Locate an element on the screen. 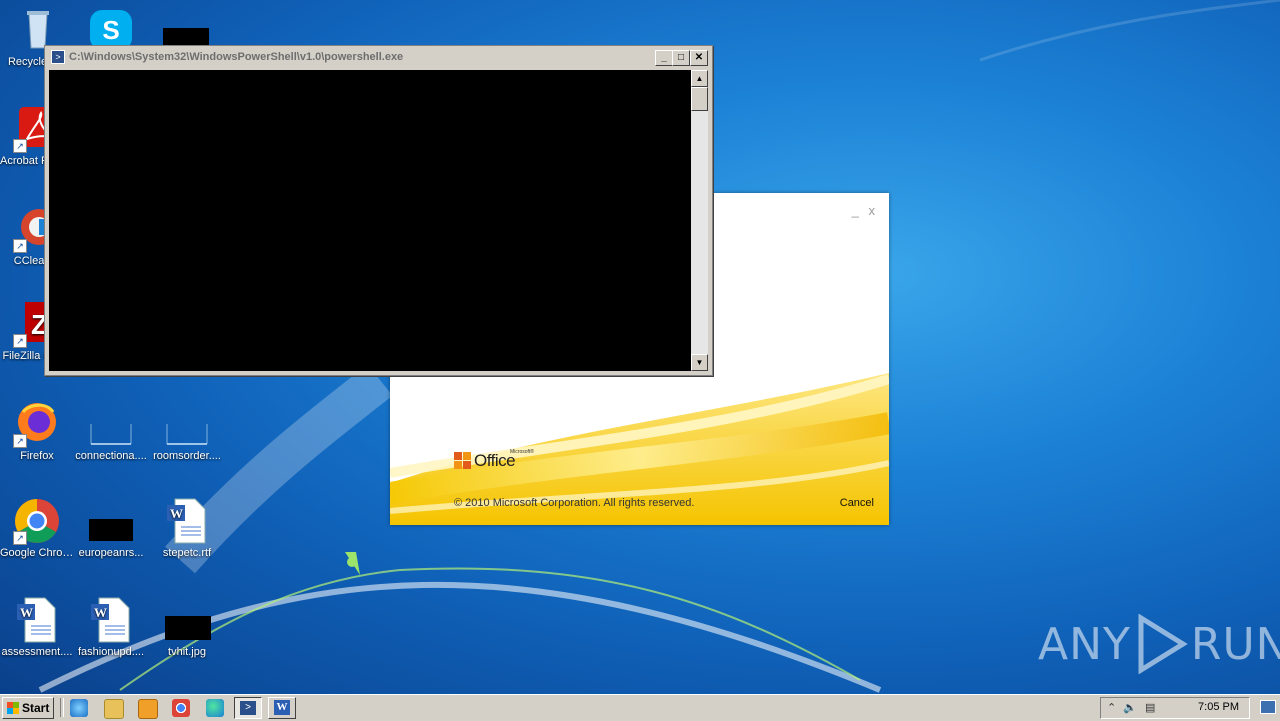  taskbar-word-button: W is located at coordinates (282, 708).